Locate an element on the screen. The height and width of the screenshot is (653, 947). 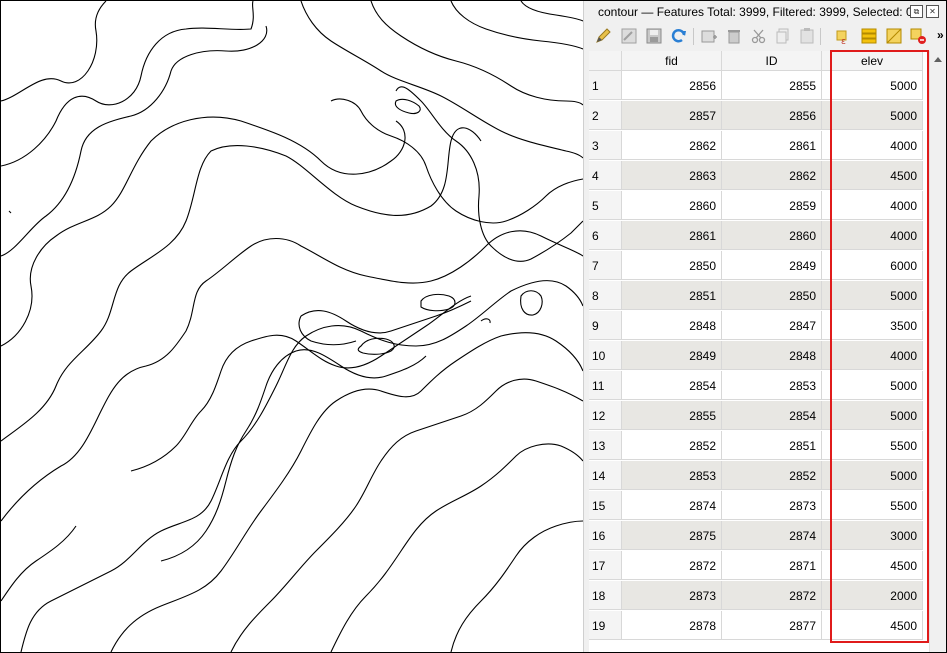
cell-elev: 6000 is located at coordinates (872, 265).